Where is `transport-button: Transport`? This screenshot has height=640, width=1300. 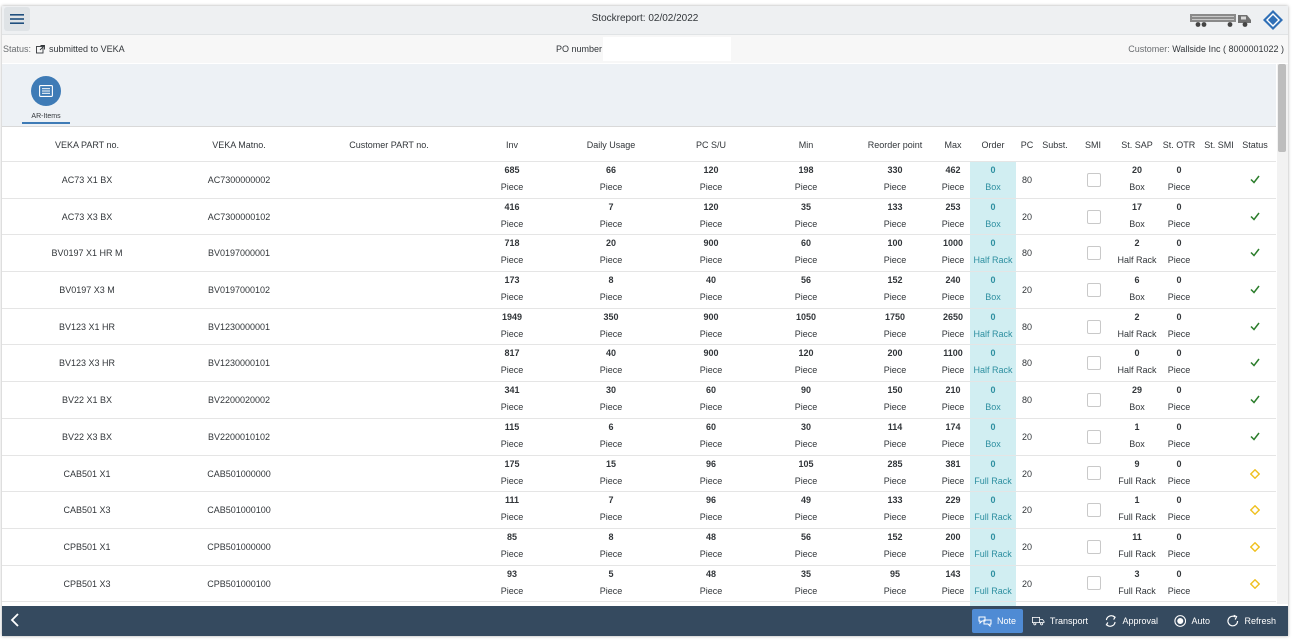
transport-button: Transport is located at coordinates (1060, 621).